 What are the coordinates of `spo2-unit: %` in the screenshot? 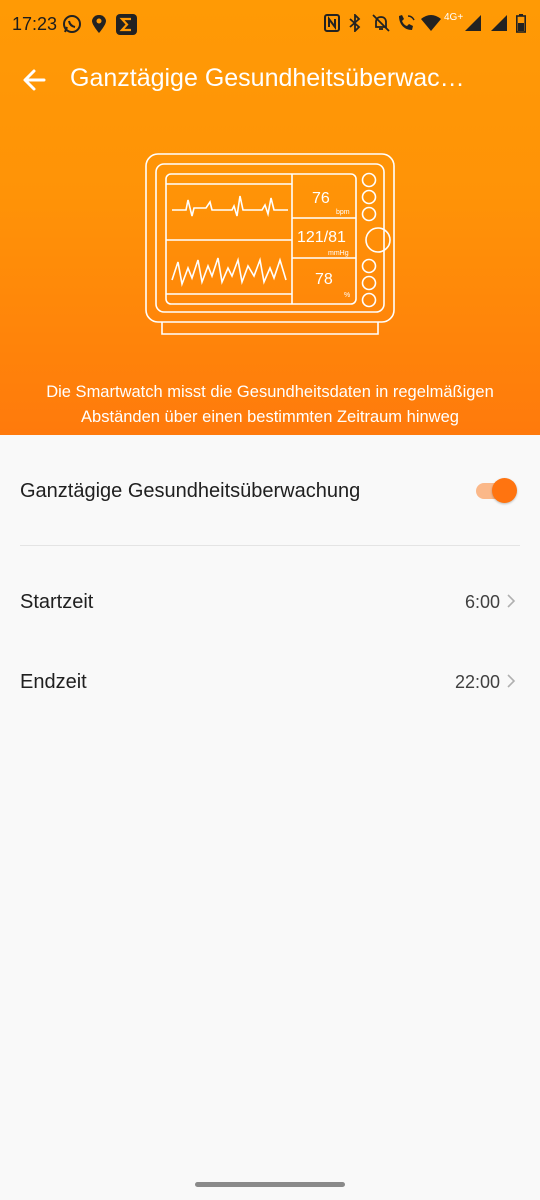 It's located at (347, 295).